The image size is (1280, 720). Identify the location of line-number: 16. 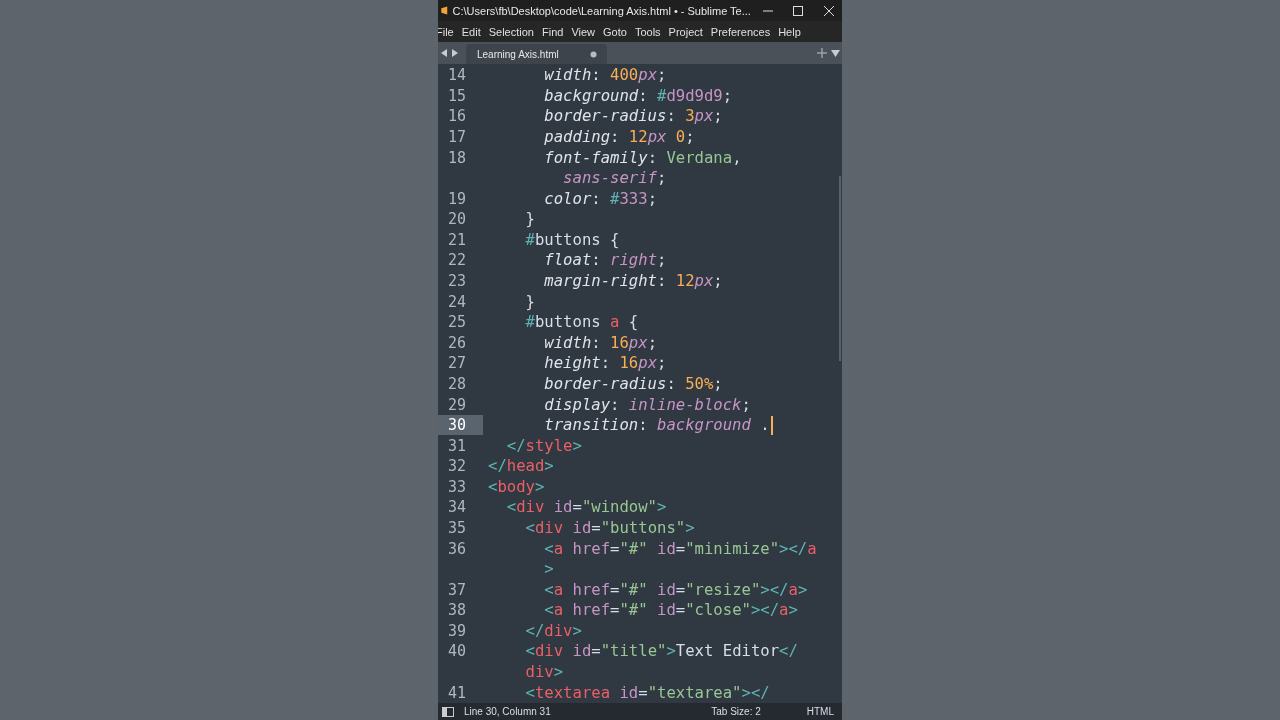
(457, 116).